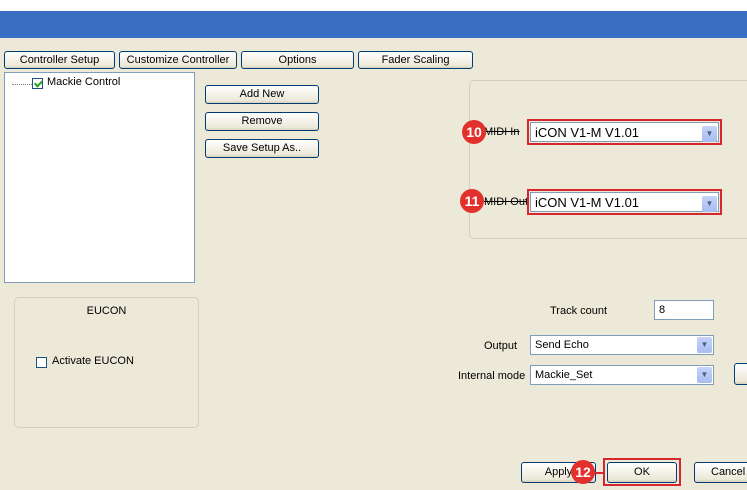 Image resolution: width=747 pixels, height=490 pixels. What do you see at coordinates (59, 60) in the screenshot?
I see `tab-controller-setup: Controller Setup` at bounding box center [59, 60].